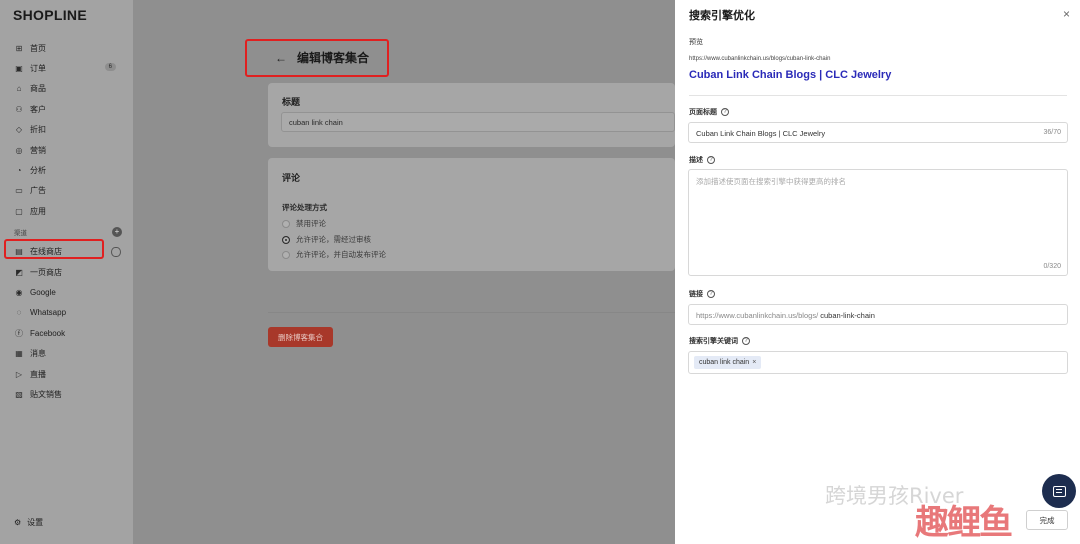  Describe the element at coordinates (117, 231) in the screenshot. I see `add-channel-icon: +` at that location.